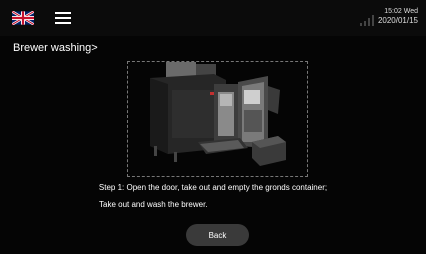 The height and width of the screenshot is (254, 426). Describe the element at coordinates (368, 20) in the screenshot. I see `signal-strength-icon` at that location.